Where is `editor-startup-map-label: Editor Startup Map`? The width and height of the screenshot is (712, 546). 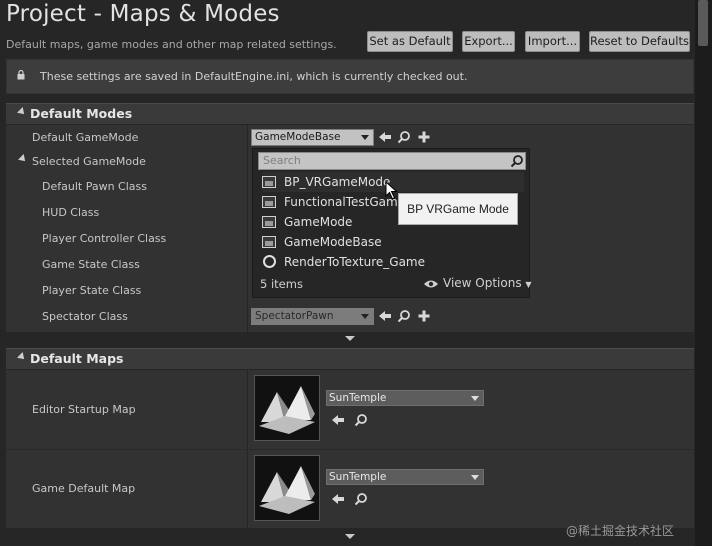
editor-startup-map-label: Editor Startup Map is located at coordinates (84, 409).